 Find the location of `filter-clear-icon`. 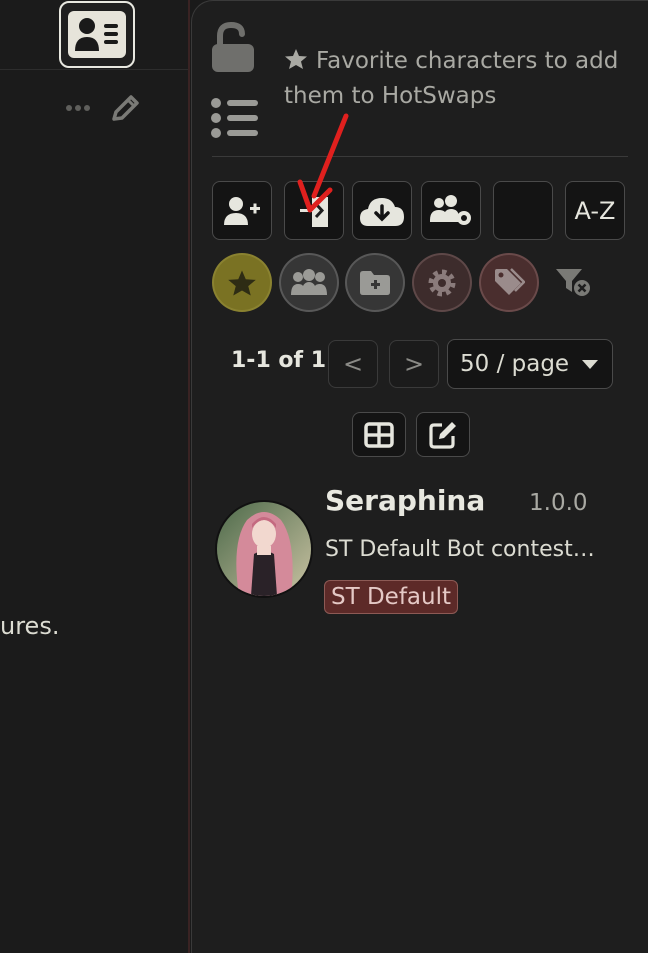

filter-clear-icon is located at coordinates (573, 282).